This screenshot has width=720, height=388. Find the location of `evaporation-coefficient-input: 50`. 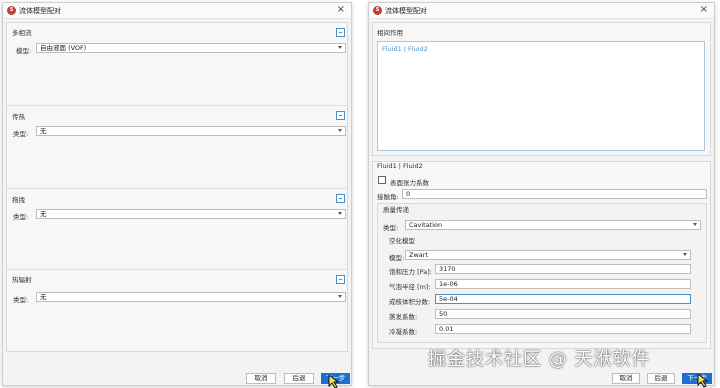

evaporation-coefficient-input: 50 is located at coordinates (563, 314).